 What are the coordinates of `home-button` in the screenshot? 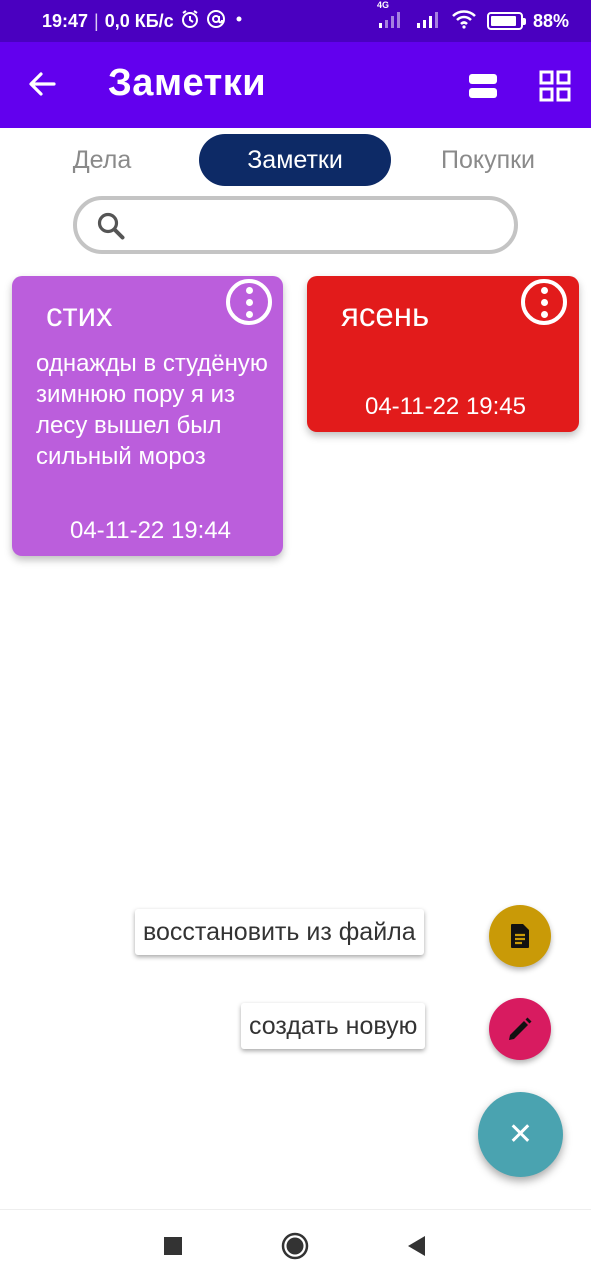 It's located at (295, 1246).